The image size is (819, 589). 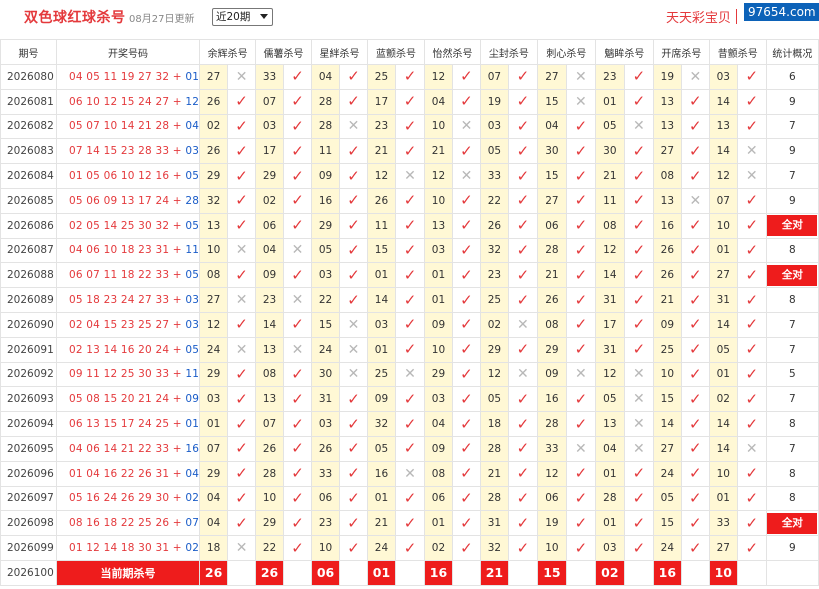 What do you see at coordinates (192, 250) in the screenshot?
I see `blue-ball: 11` at bounding box center [192, 250].